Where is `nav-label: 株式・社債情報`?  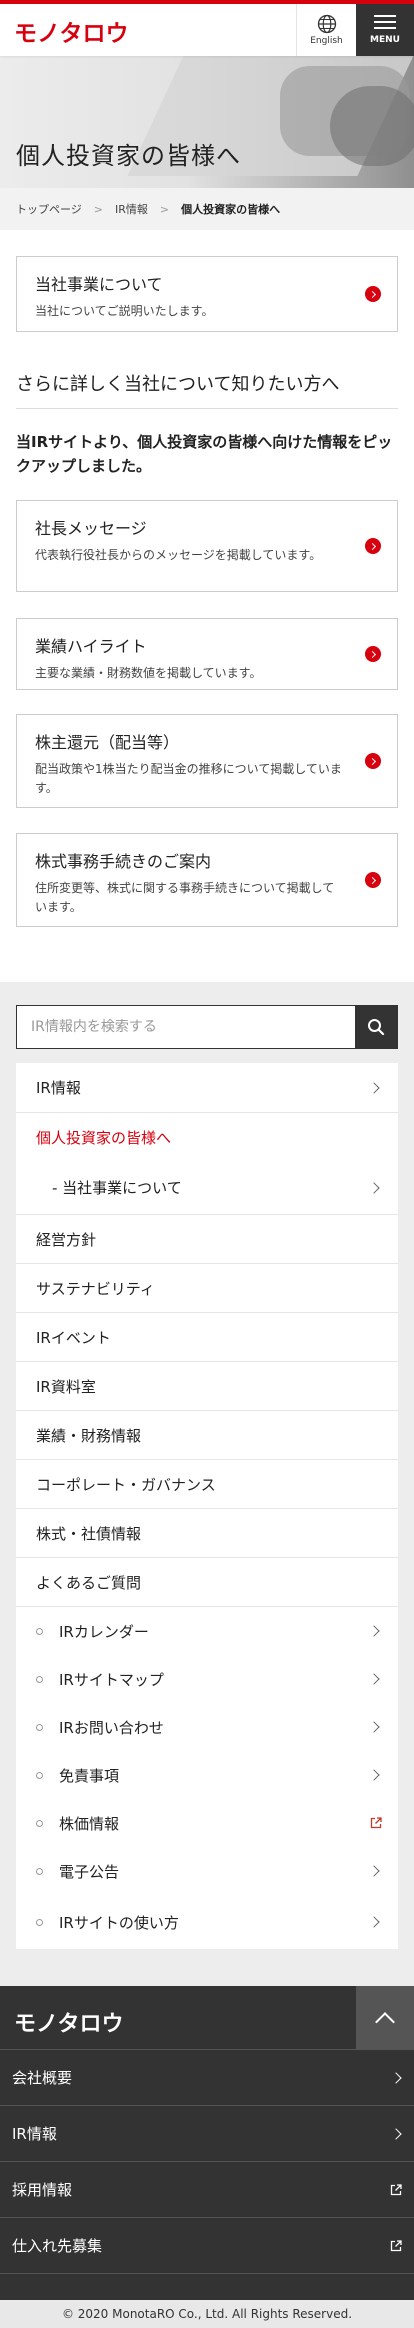
nav-label: 株式・社債情報 is located at coordinates (89, 1533).